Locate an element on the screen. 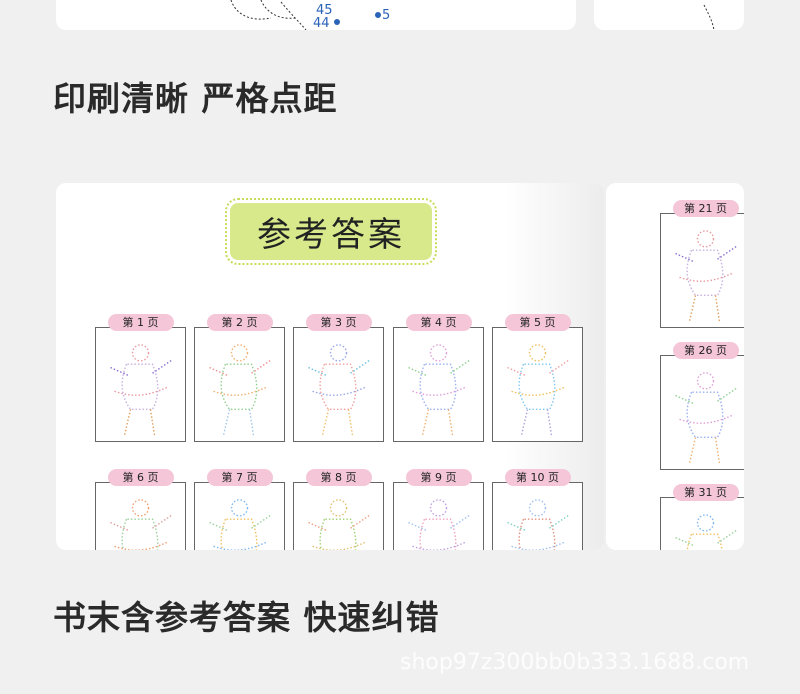 The width and height of the screenshot is (800, 694). page-number-label: 第 6 页 is located at coordinates (140, 477).